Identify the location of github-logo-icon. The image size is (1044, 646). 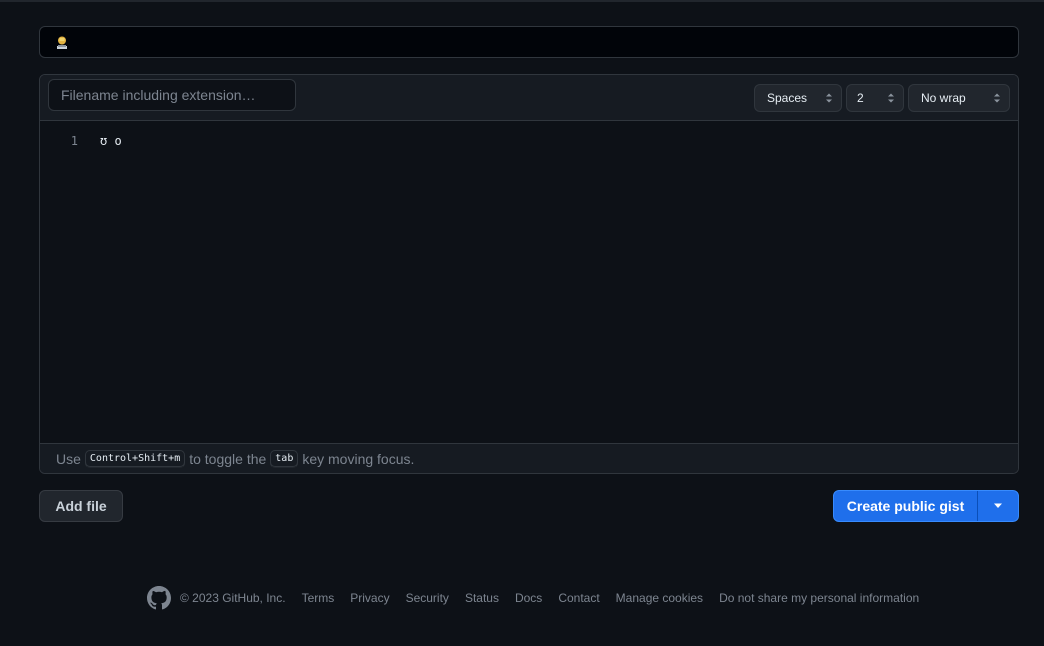
(159, 598).